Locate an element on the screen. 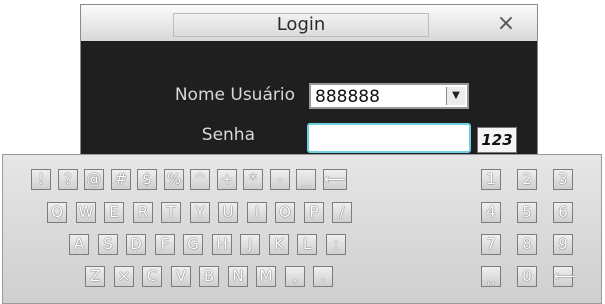 This screenshot has width=605, height=304. keyboard-key: W is located at coordinates (86, 212).